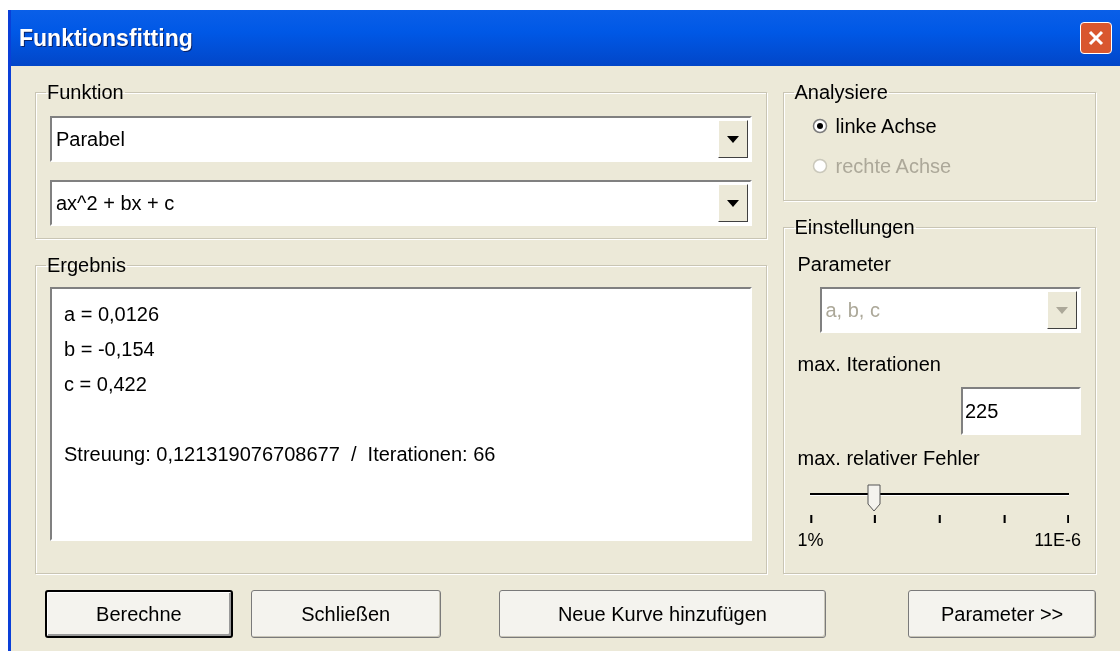 The image size is (1120, 651). I want to click on dialog-button: Berechne, so click(139, 614).